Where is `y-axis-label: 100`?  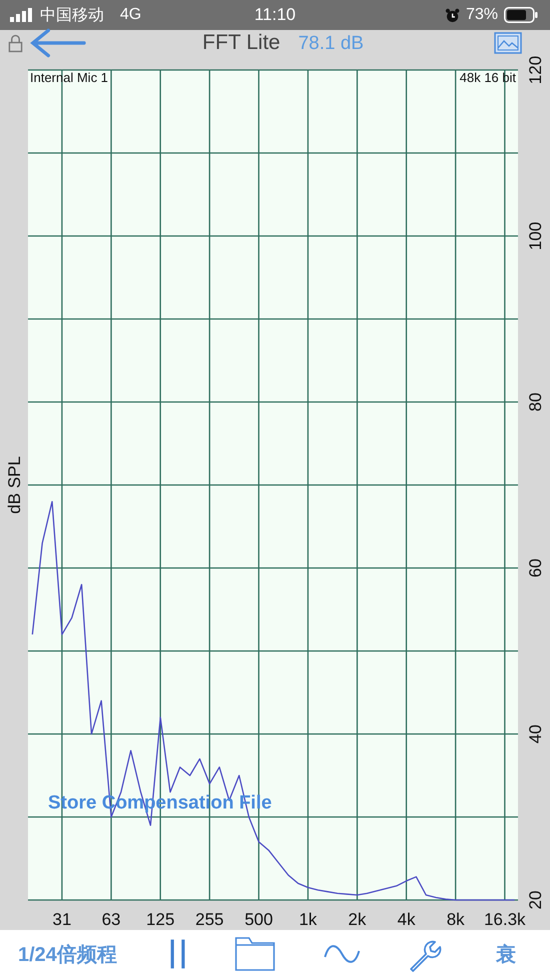
y-axis-label: 100 is located at coordinates (535, 236).